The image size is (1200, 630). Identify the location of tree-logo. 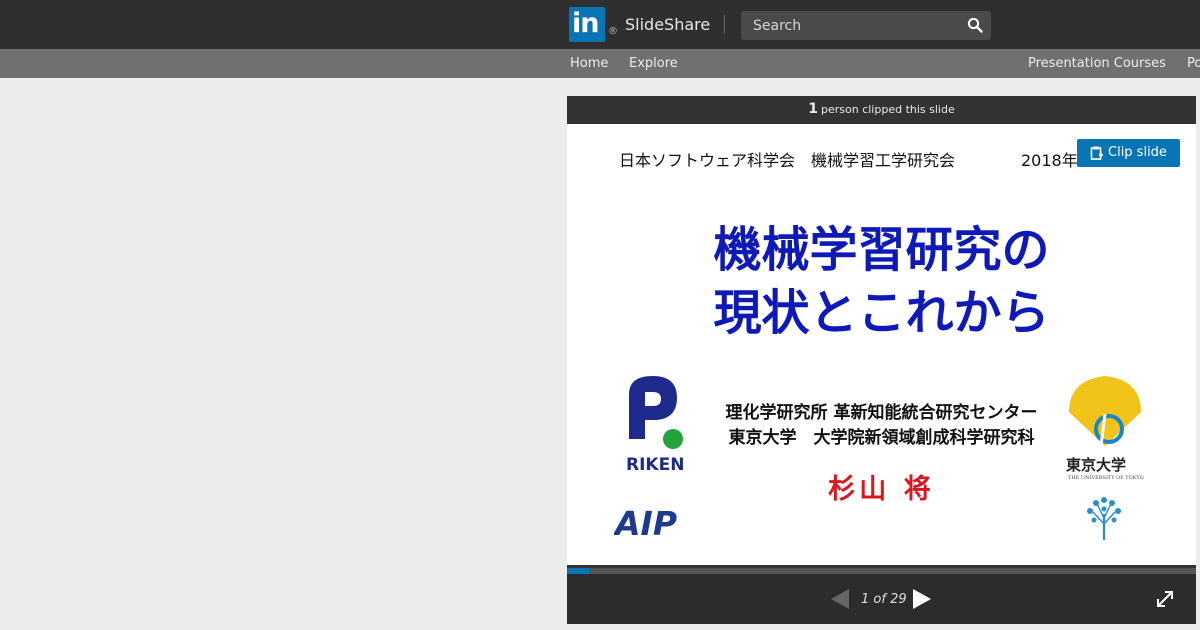
(1104, 518).